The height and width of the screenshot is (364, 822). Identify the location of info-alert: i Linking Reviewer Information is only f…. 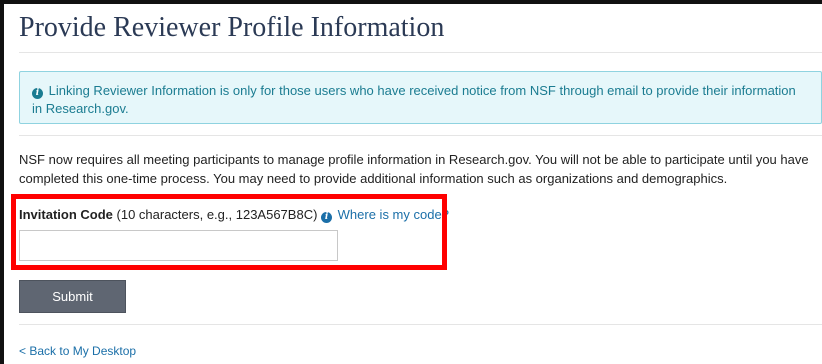
(420, 97).